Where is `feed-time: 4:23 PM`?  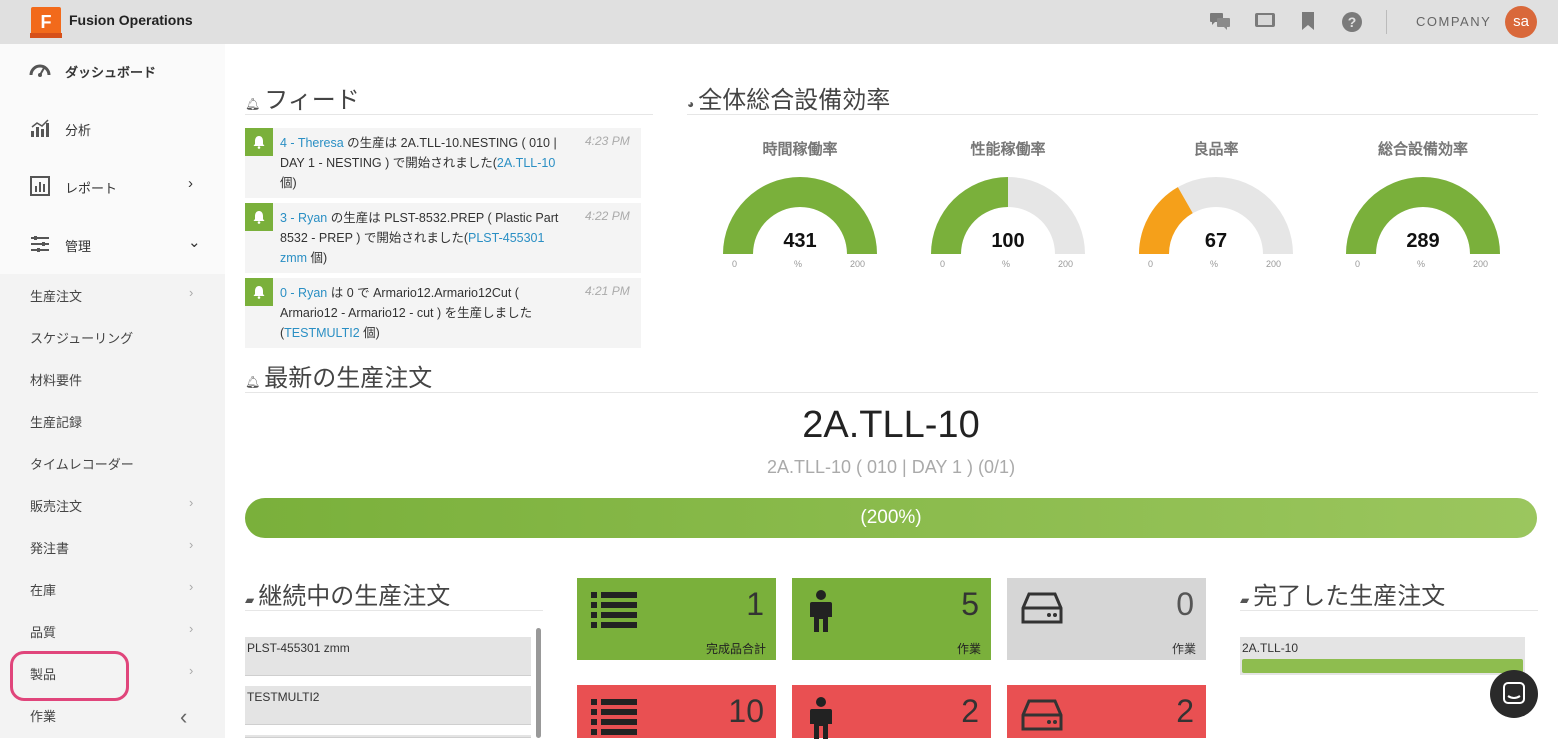 feed-time: 4:23 PM is located at coordinates (607, 141).